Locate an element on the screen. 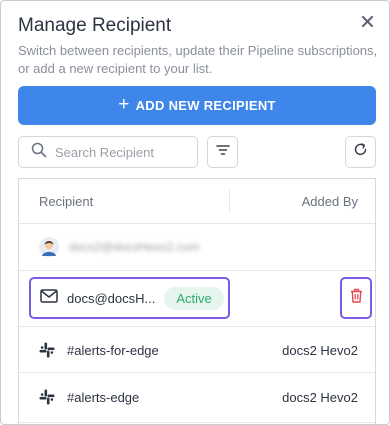  trash-icon is located at coordinates (356, 298).